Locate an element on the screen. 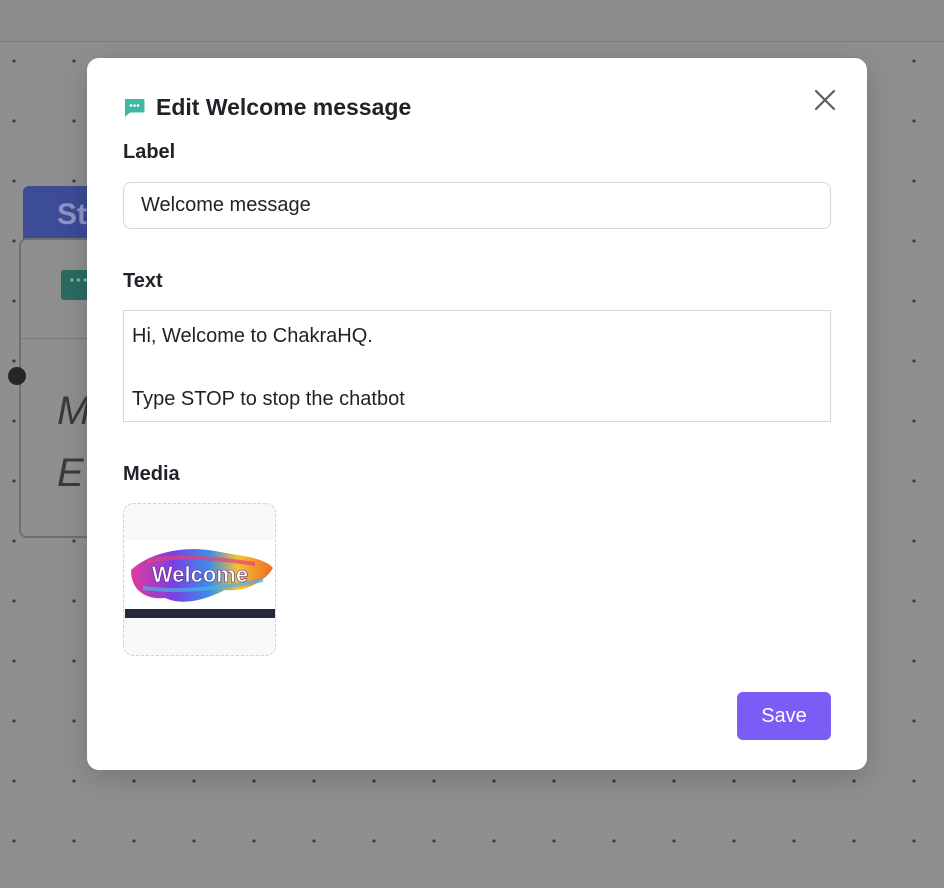 This screenshot has width=944, height=888. close-button is located at coordinates (825, 100).